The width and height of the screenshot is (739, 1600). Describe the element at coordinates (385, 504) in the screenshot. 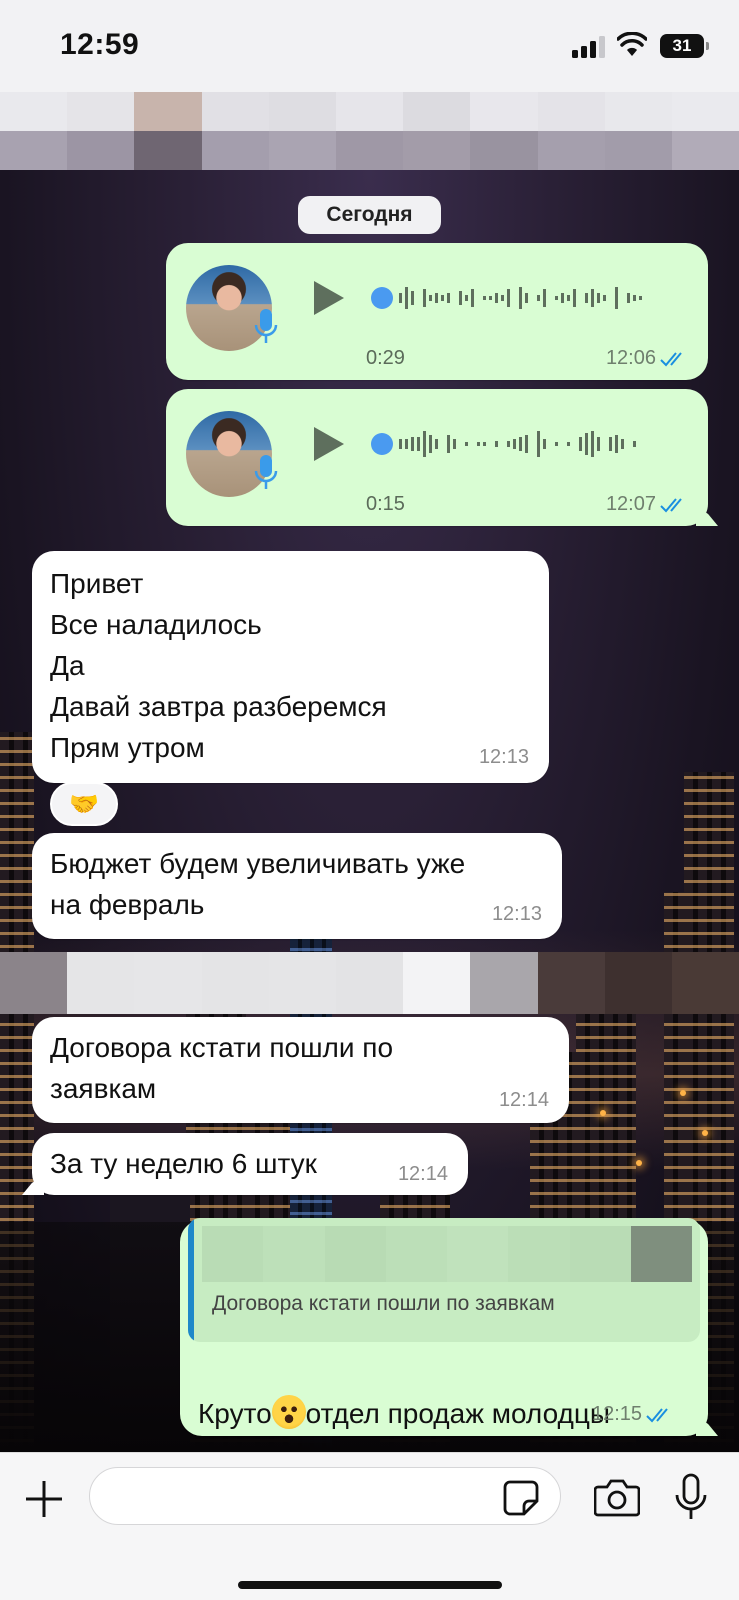

I see `voice-duration: 0:15` at that location.